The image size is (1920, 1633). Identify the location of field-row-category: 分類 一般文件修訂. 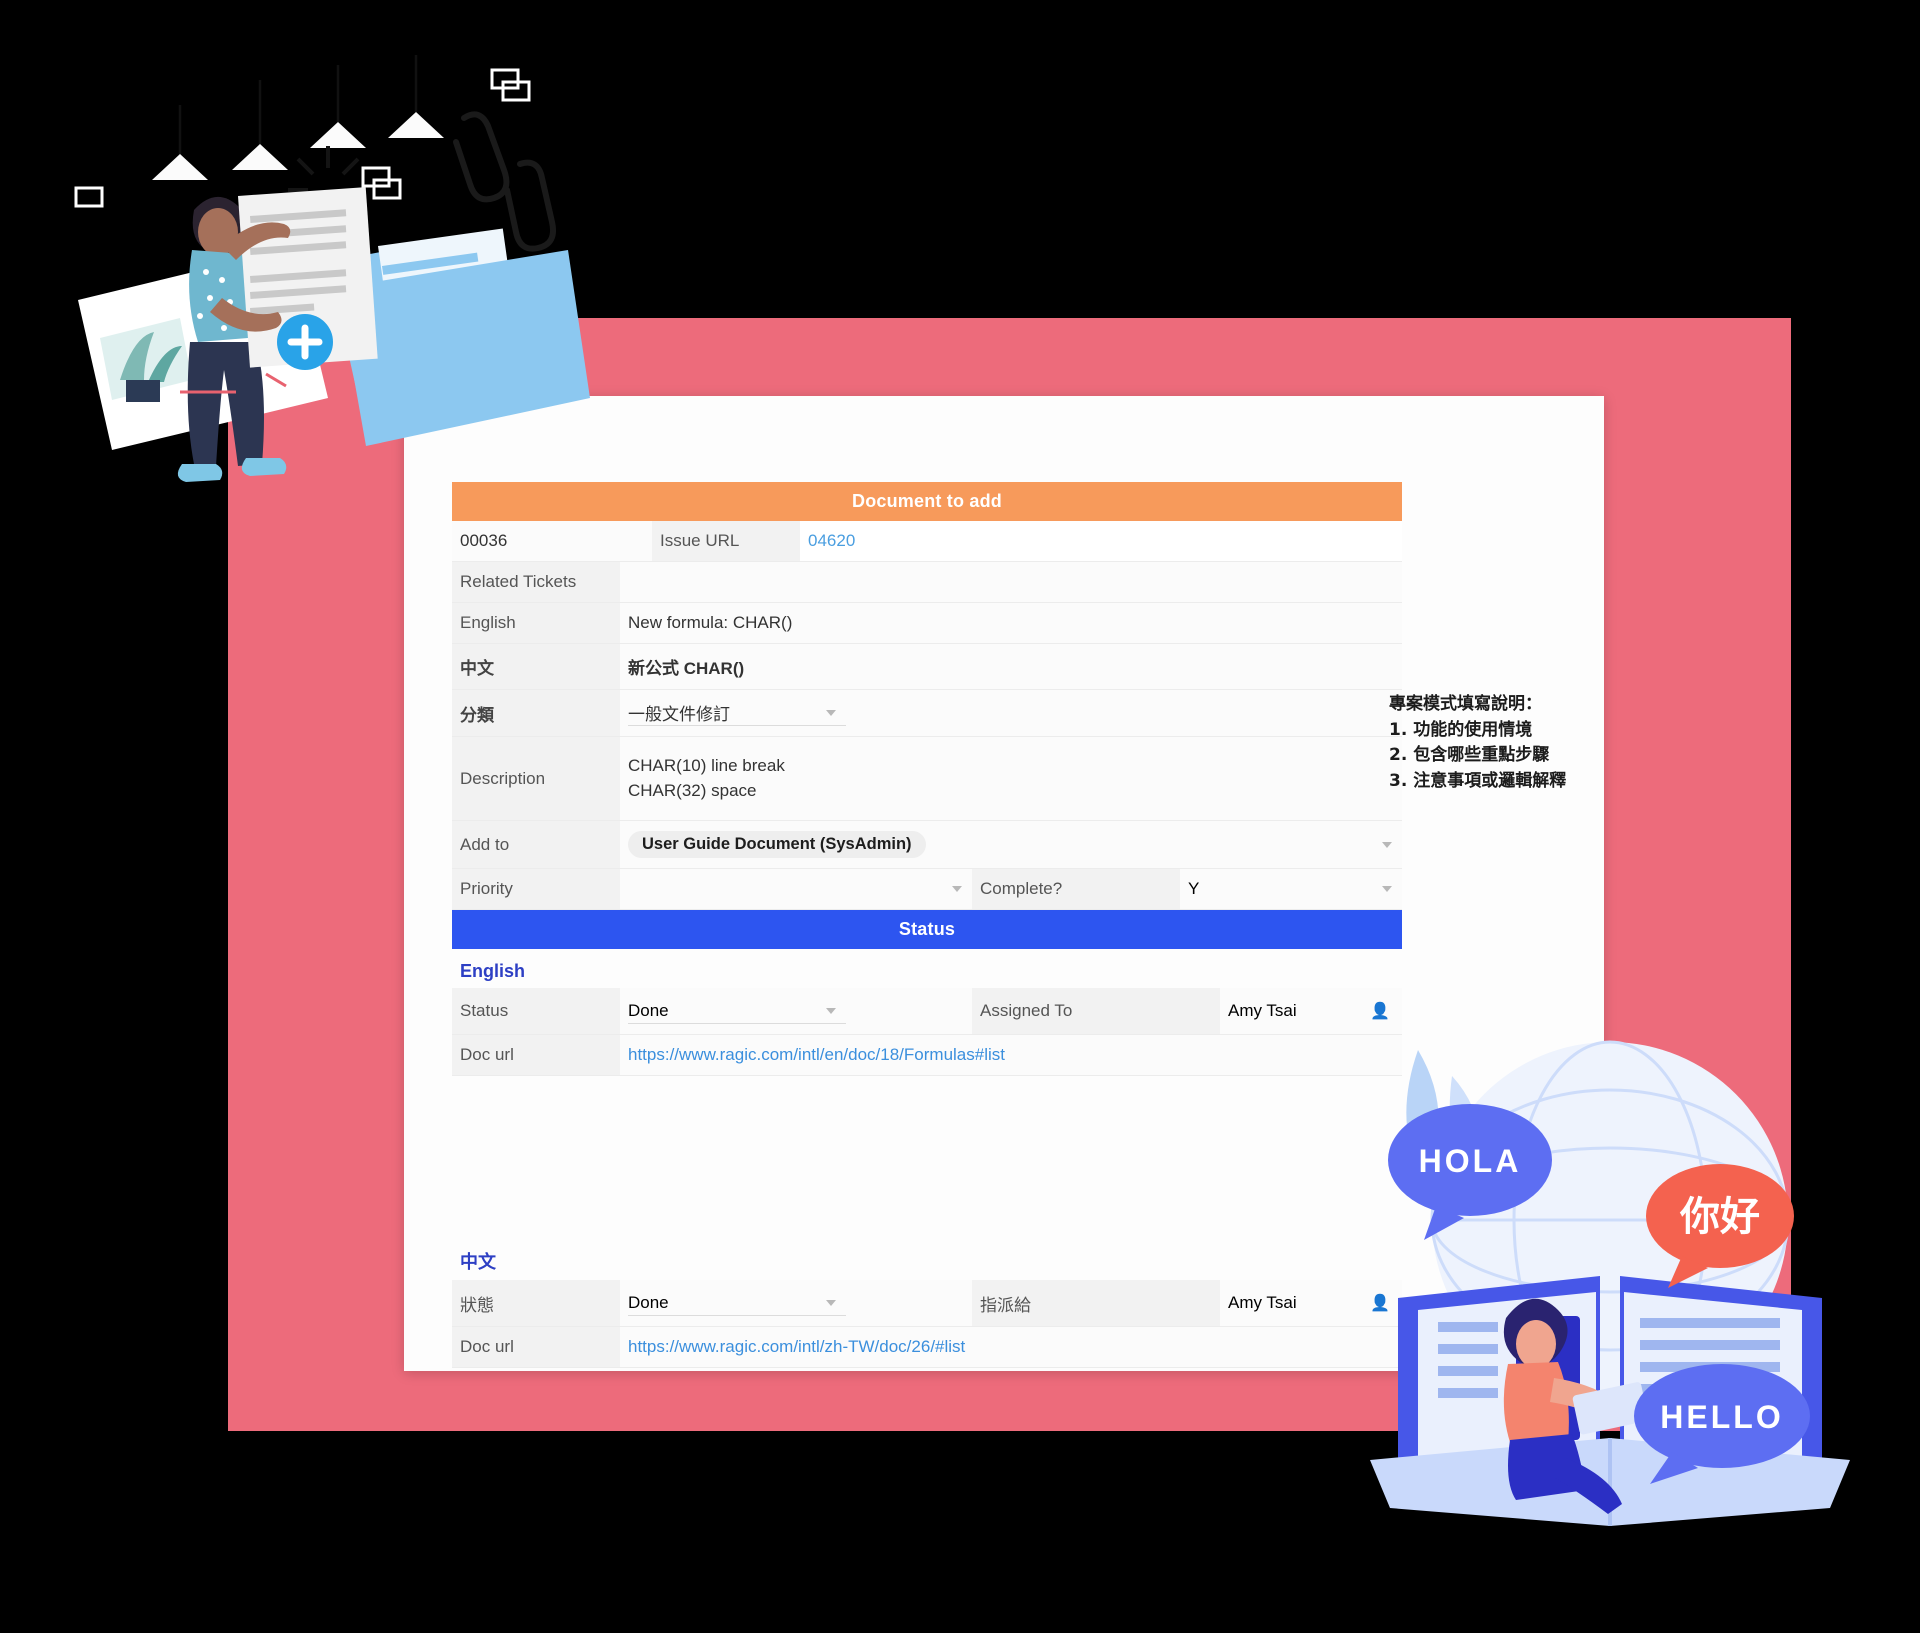
(927, 713).